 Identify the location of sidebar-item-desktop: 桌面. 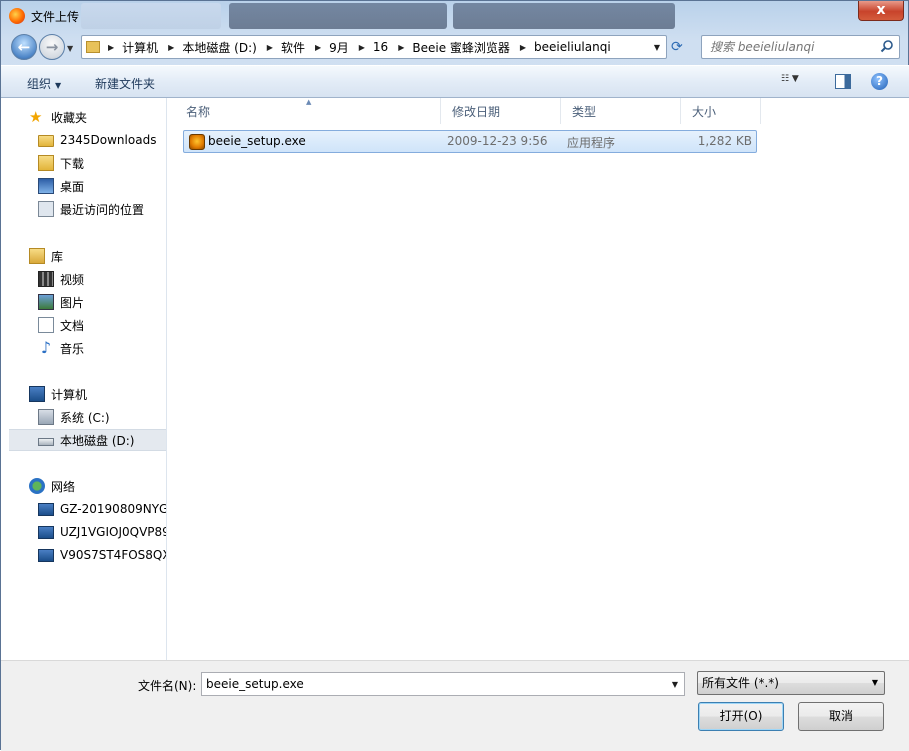
(83, 186).